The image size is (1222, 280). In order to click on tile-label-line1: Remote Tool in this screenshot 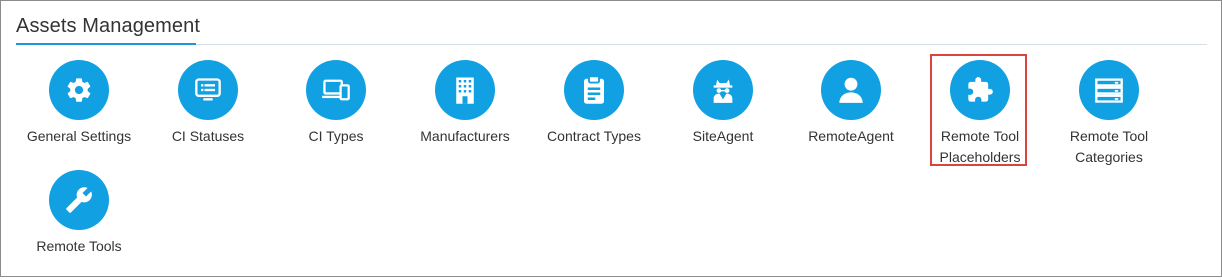, I will do `click(1109, 136)`.